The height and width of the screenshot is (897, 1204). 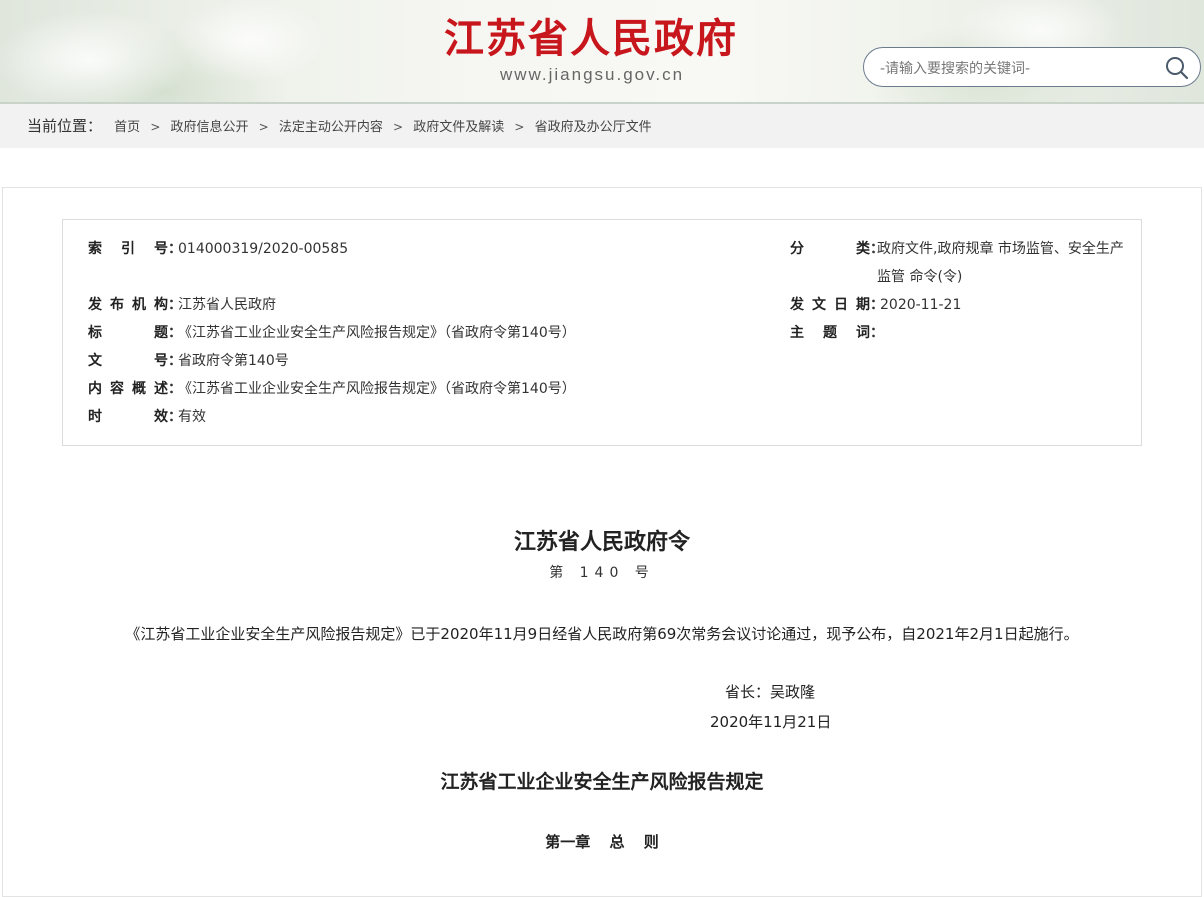 I want to click on meta-category: 分 类：, so click(x=837, y=249).